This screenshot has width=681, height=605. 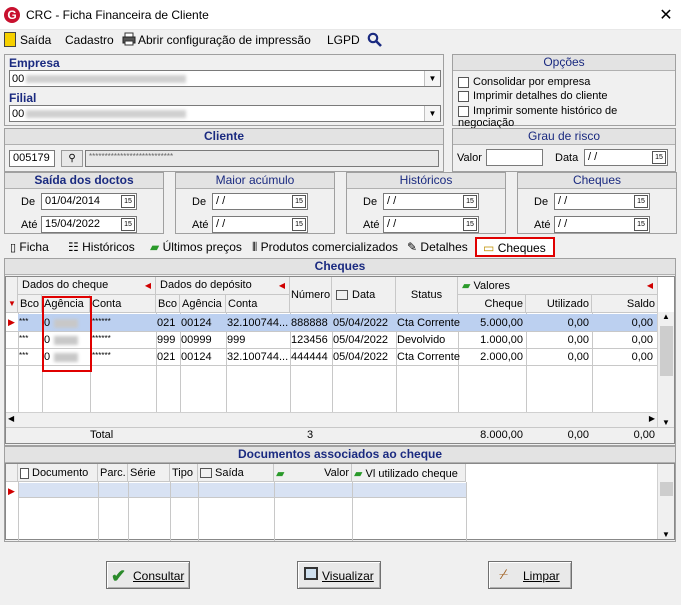 What do you see at coordinates (203, 304) in the screenshot?
I see `col-agencia-deposito: Agência` at bounding box center [203, 304].